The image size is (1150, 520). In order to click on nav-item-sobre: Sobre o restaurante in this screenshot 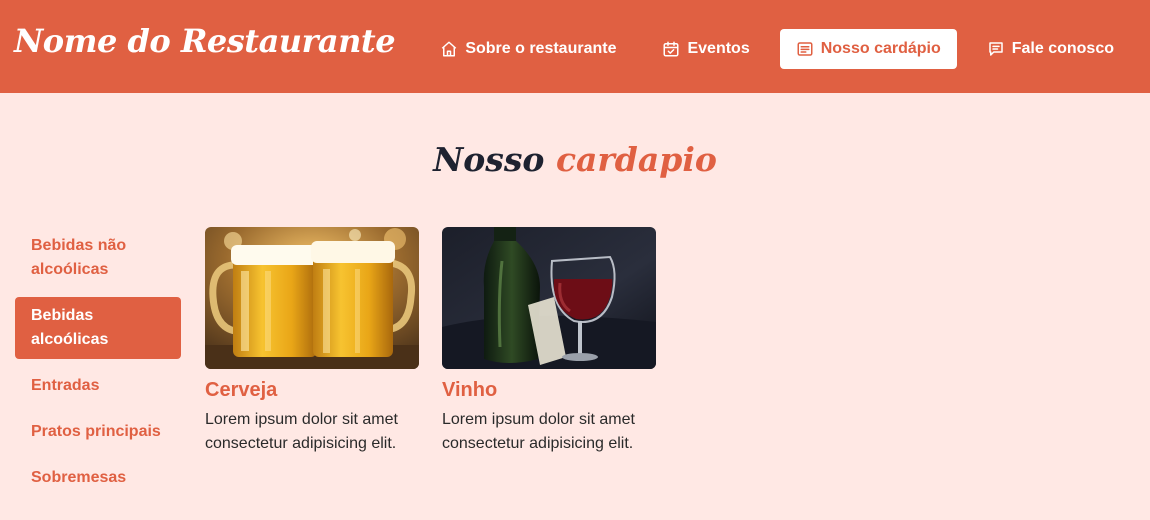, I will do `click(528, 49)`.